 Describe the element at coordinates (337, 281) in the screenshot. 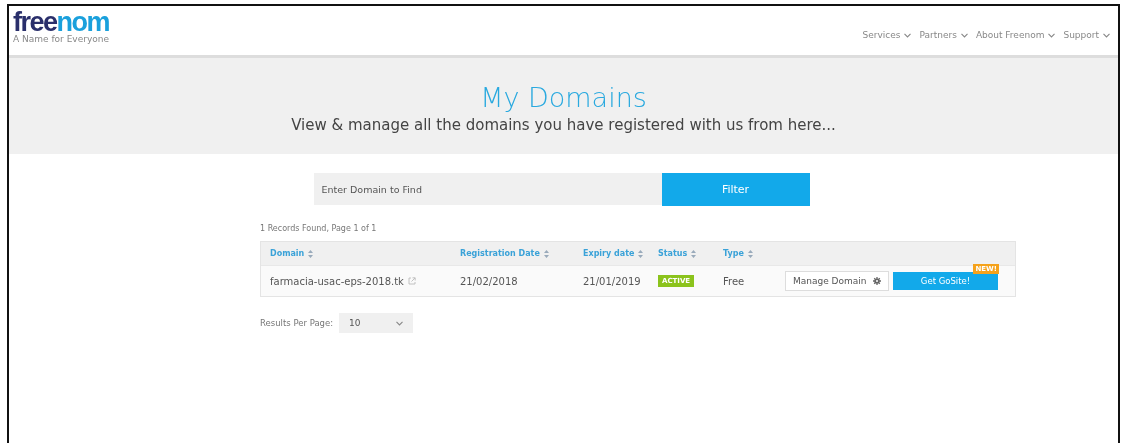

I see `table-cell: farmacia-usac-eps-2018.tk` at that location.